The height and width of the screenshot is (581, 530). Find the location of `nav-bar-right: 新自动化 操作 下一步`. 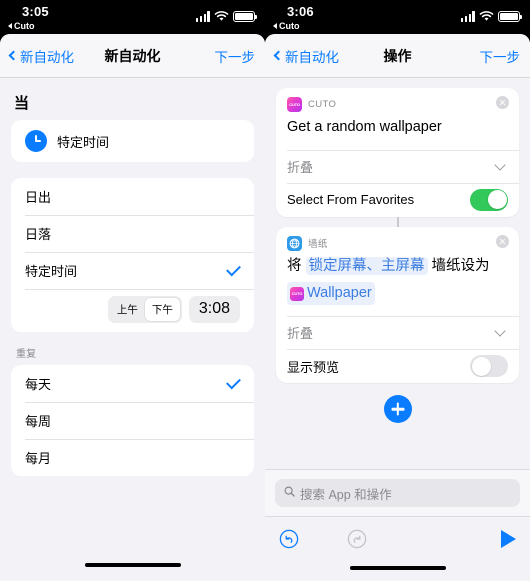

nav-bar-right: 新自动化 操作 下一步 is located at coordinates (397, 56).